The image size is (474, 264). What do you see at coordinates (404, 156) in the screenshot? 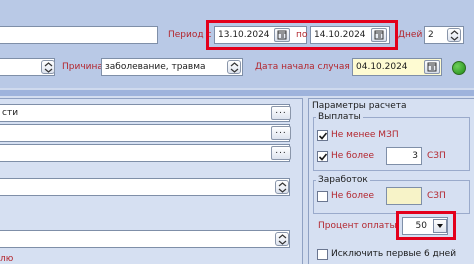
I see `payments-not-more-input: 3` at bounding box center [404, 156].